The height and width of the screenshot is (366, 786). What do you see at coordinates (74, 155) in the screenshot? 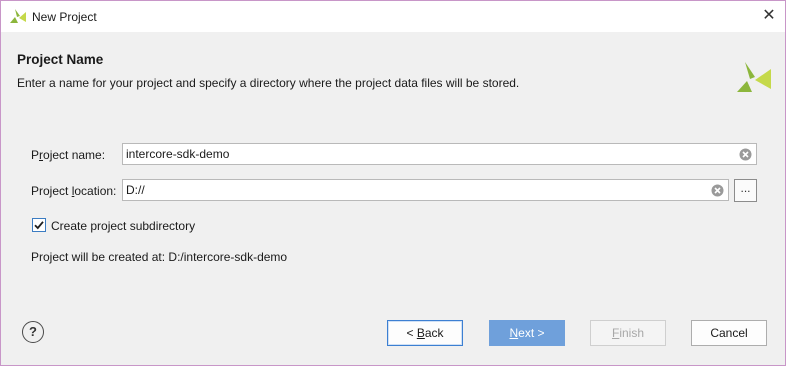
I see `project-name-label-part: oject name:` at bounding box center [74, 155].